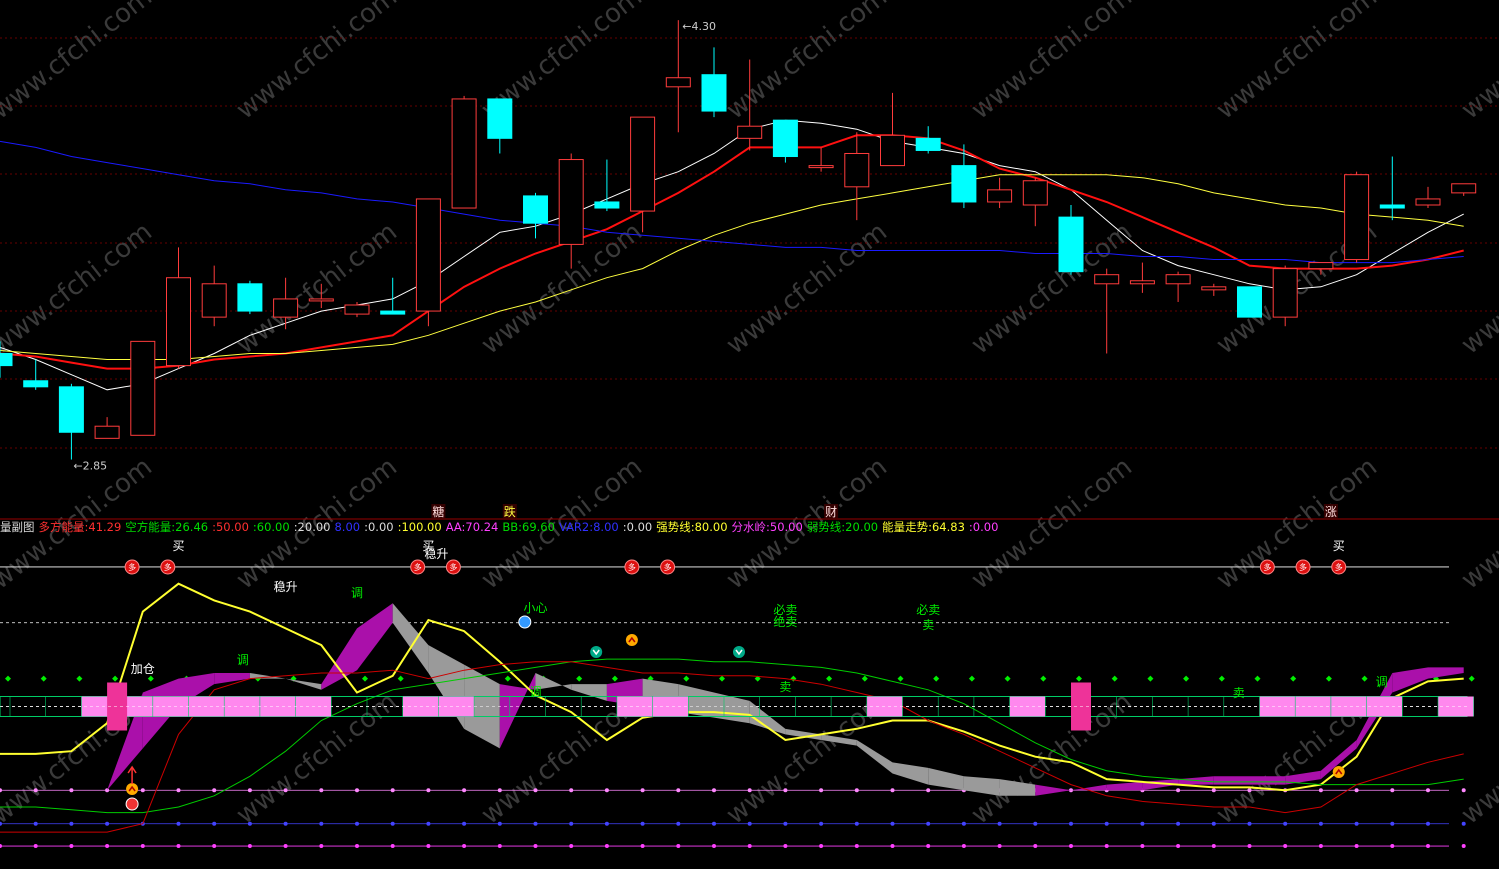  What do you see at coordinates (1339, 546) in the screenshot?
I see `buy-label: 买` at bounding box center [1339, 546].